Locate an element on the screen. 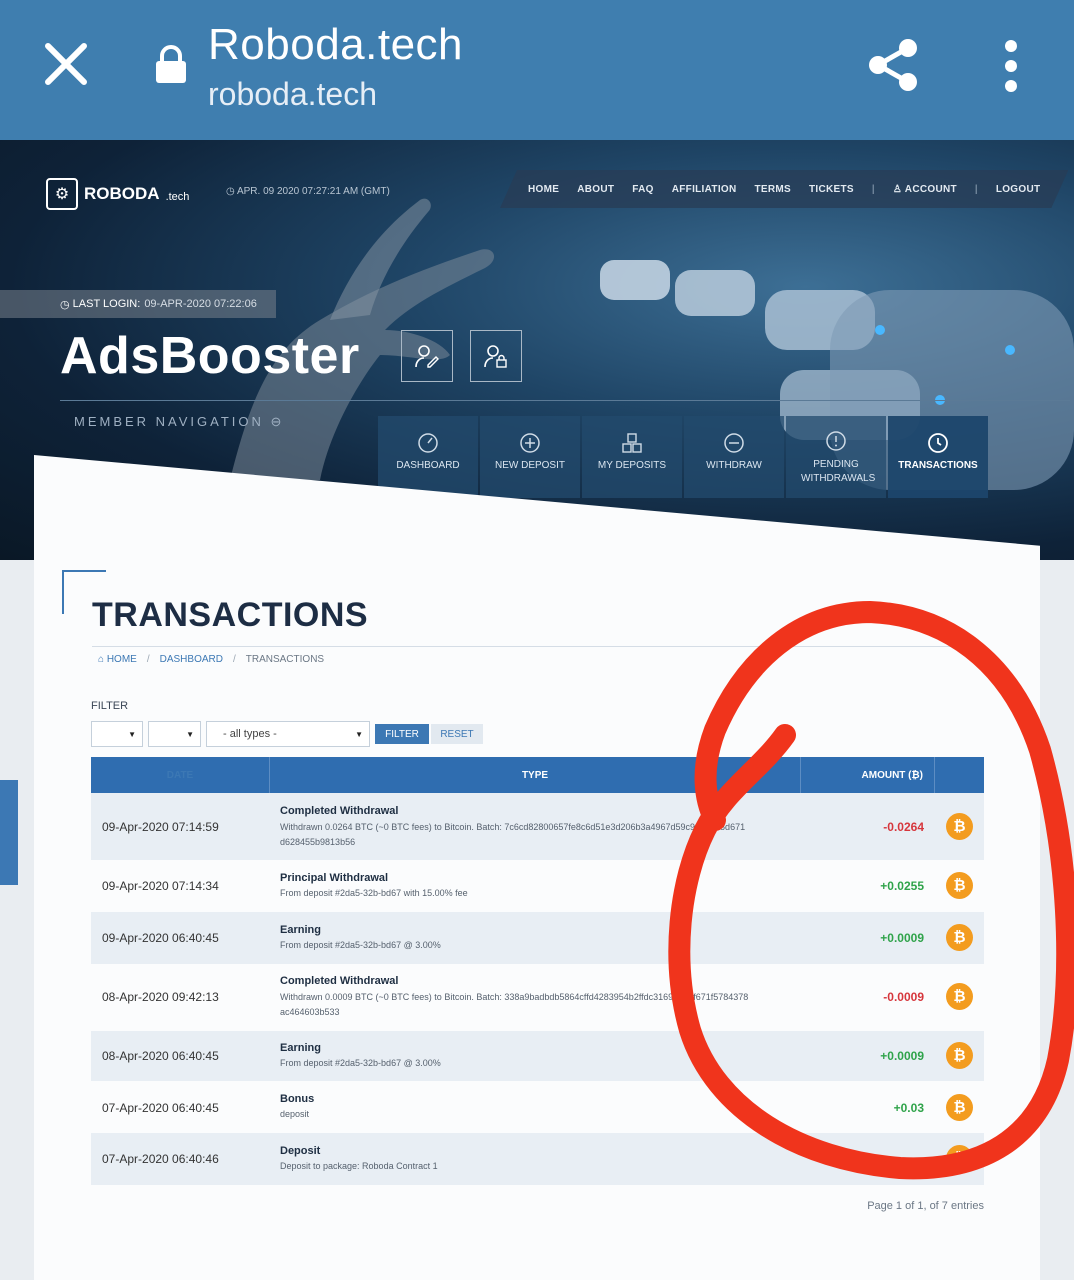 This screenshot has width=1074, height=1280. tile-label: DASHBOARD is located at coordinates (428, 465).